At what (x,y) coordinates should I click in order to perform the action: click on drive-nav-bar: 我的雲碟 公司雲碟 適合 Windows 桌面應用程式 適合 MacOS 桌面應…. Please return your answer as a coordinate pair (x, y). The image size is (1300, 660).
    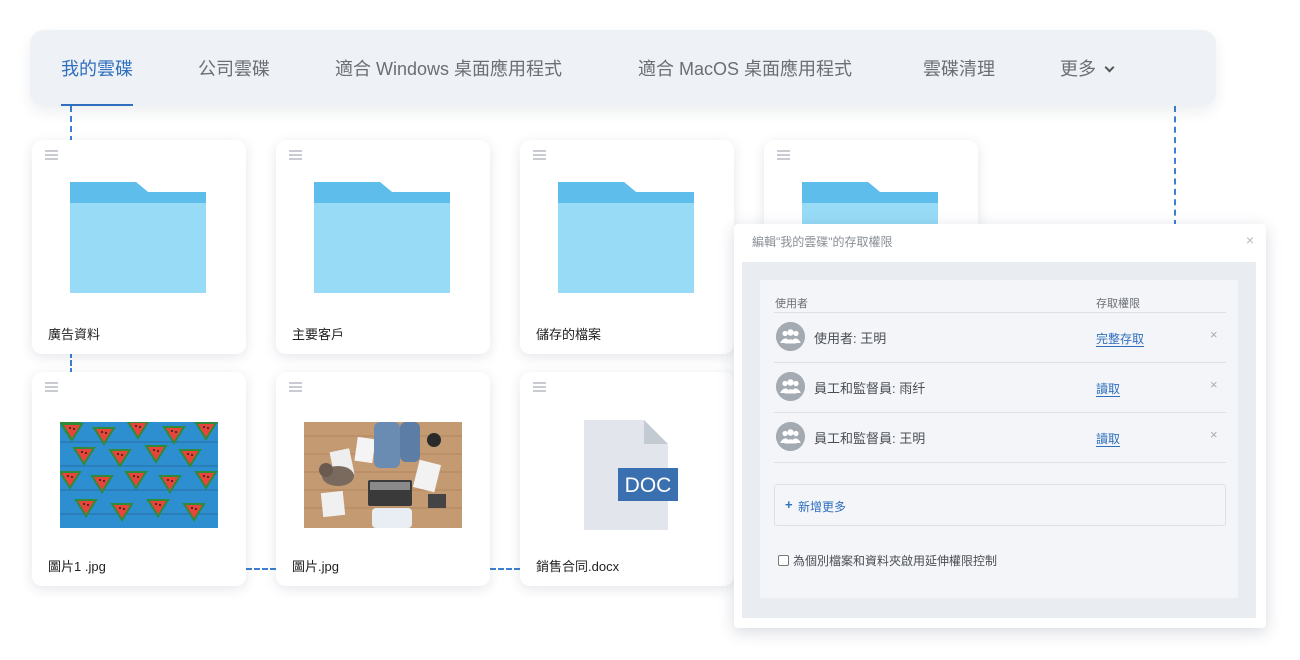
    Looking at the image, I should click on (623, 68).